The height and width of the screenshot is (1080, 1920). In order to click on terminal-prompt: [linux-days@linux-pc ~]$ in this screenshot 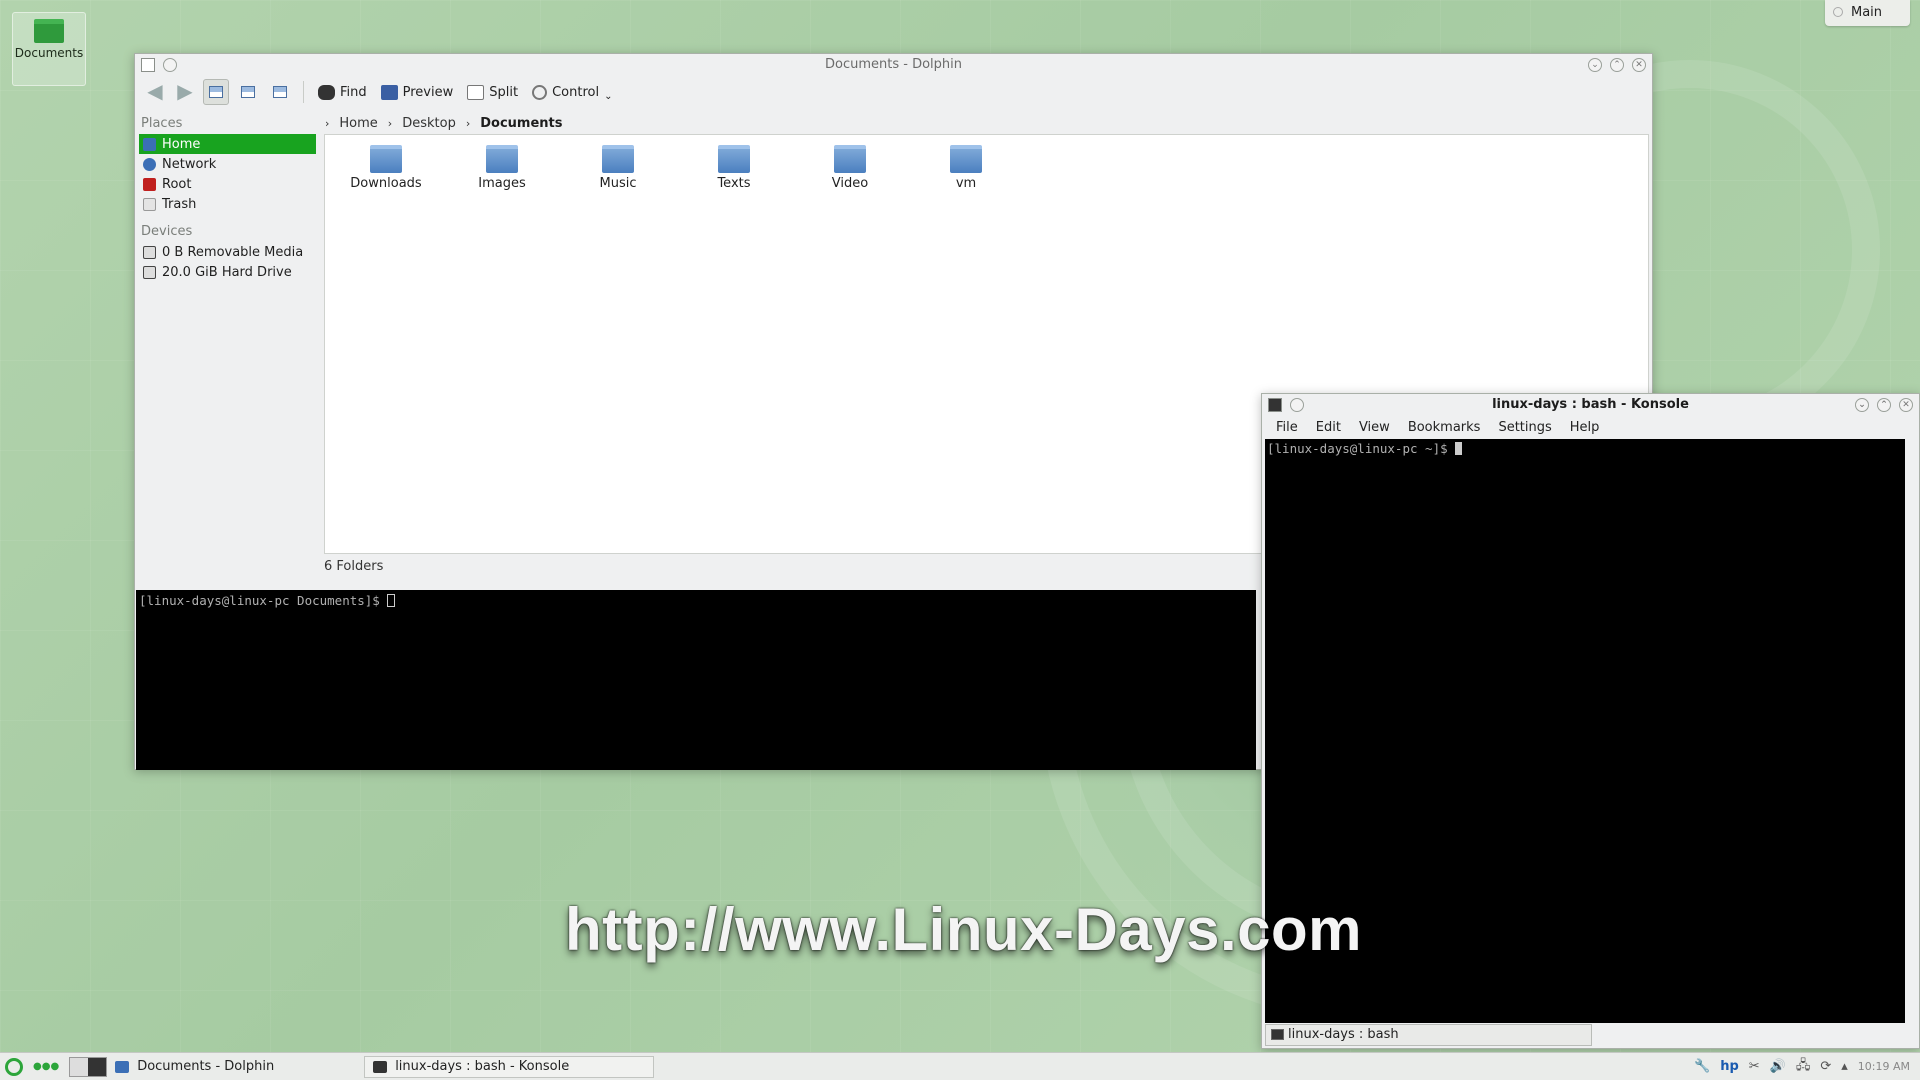, I will do `click(1361, 448)`.